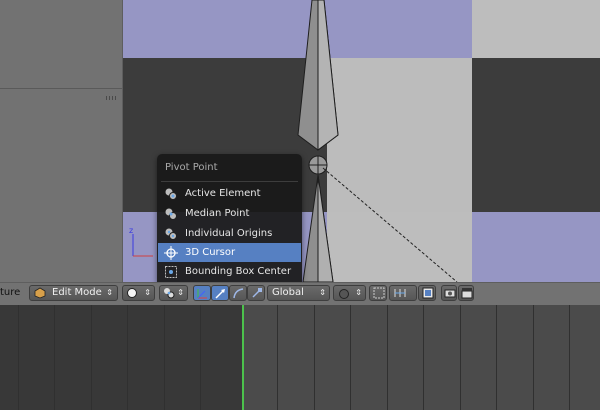 The image size is (600, 410). Describe the element at coordinates (344, 294) in the screenshot. I see `proportional-off-icon` at that location.